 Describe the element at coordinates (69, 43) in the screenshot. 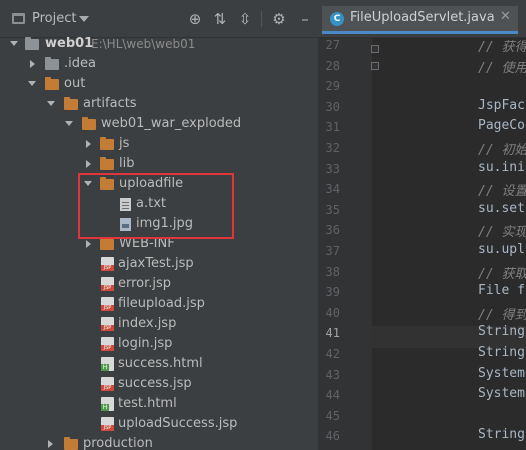

I see `tree-item-label: web01` at that location.